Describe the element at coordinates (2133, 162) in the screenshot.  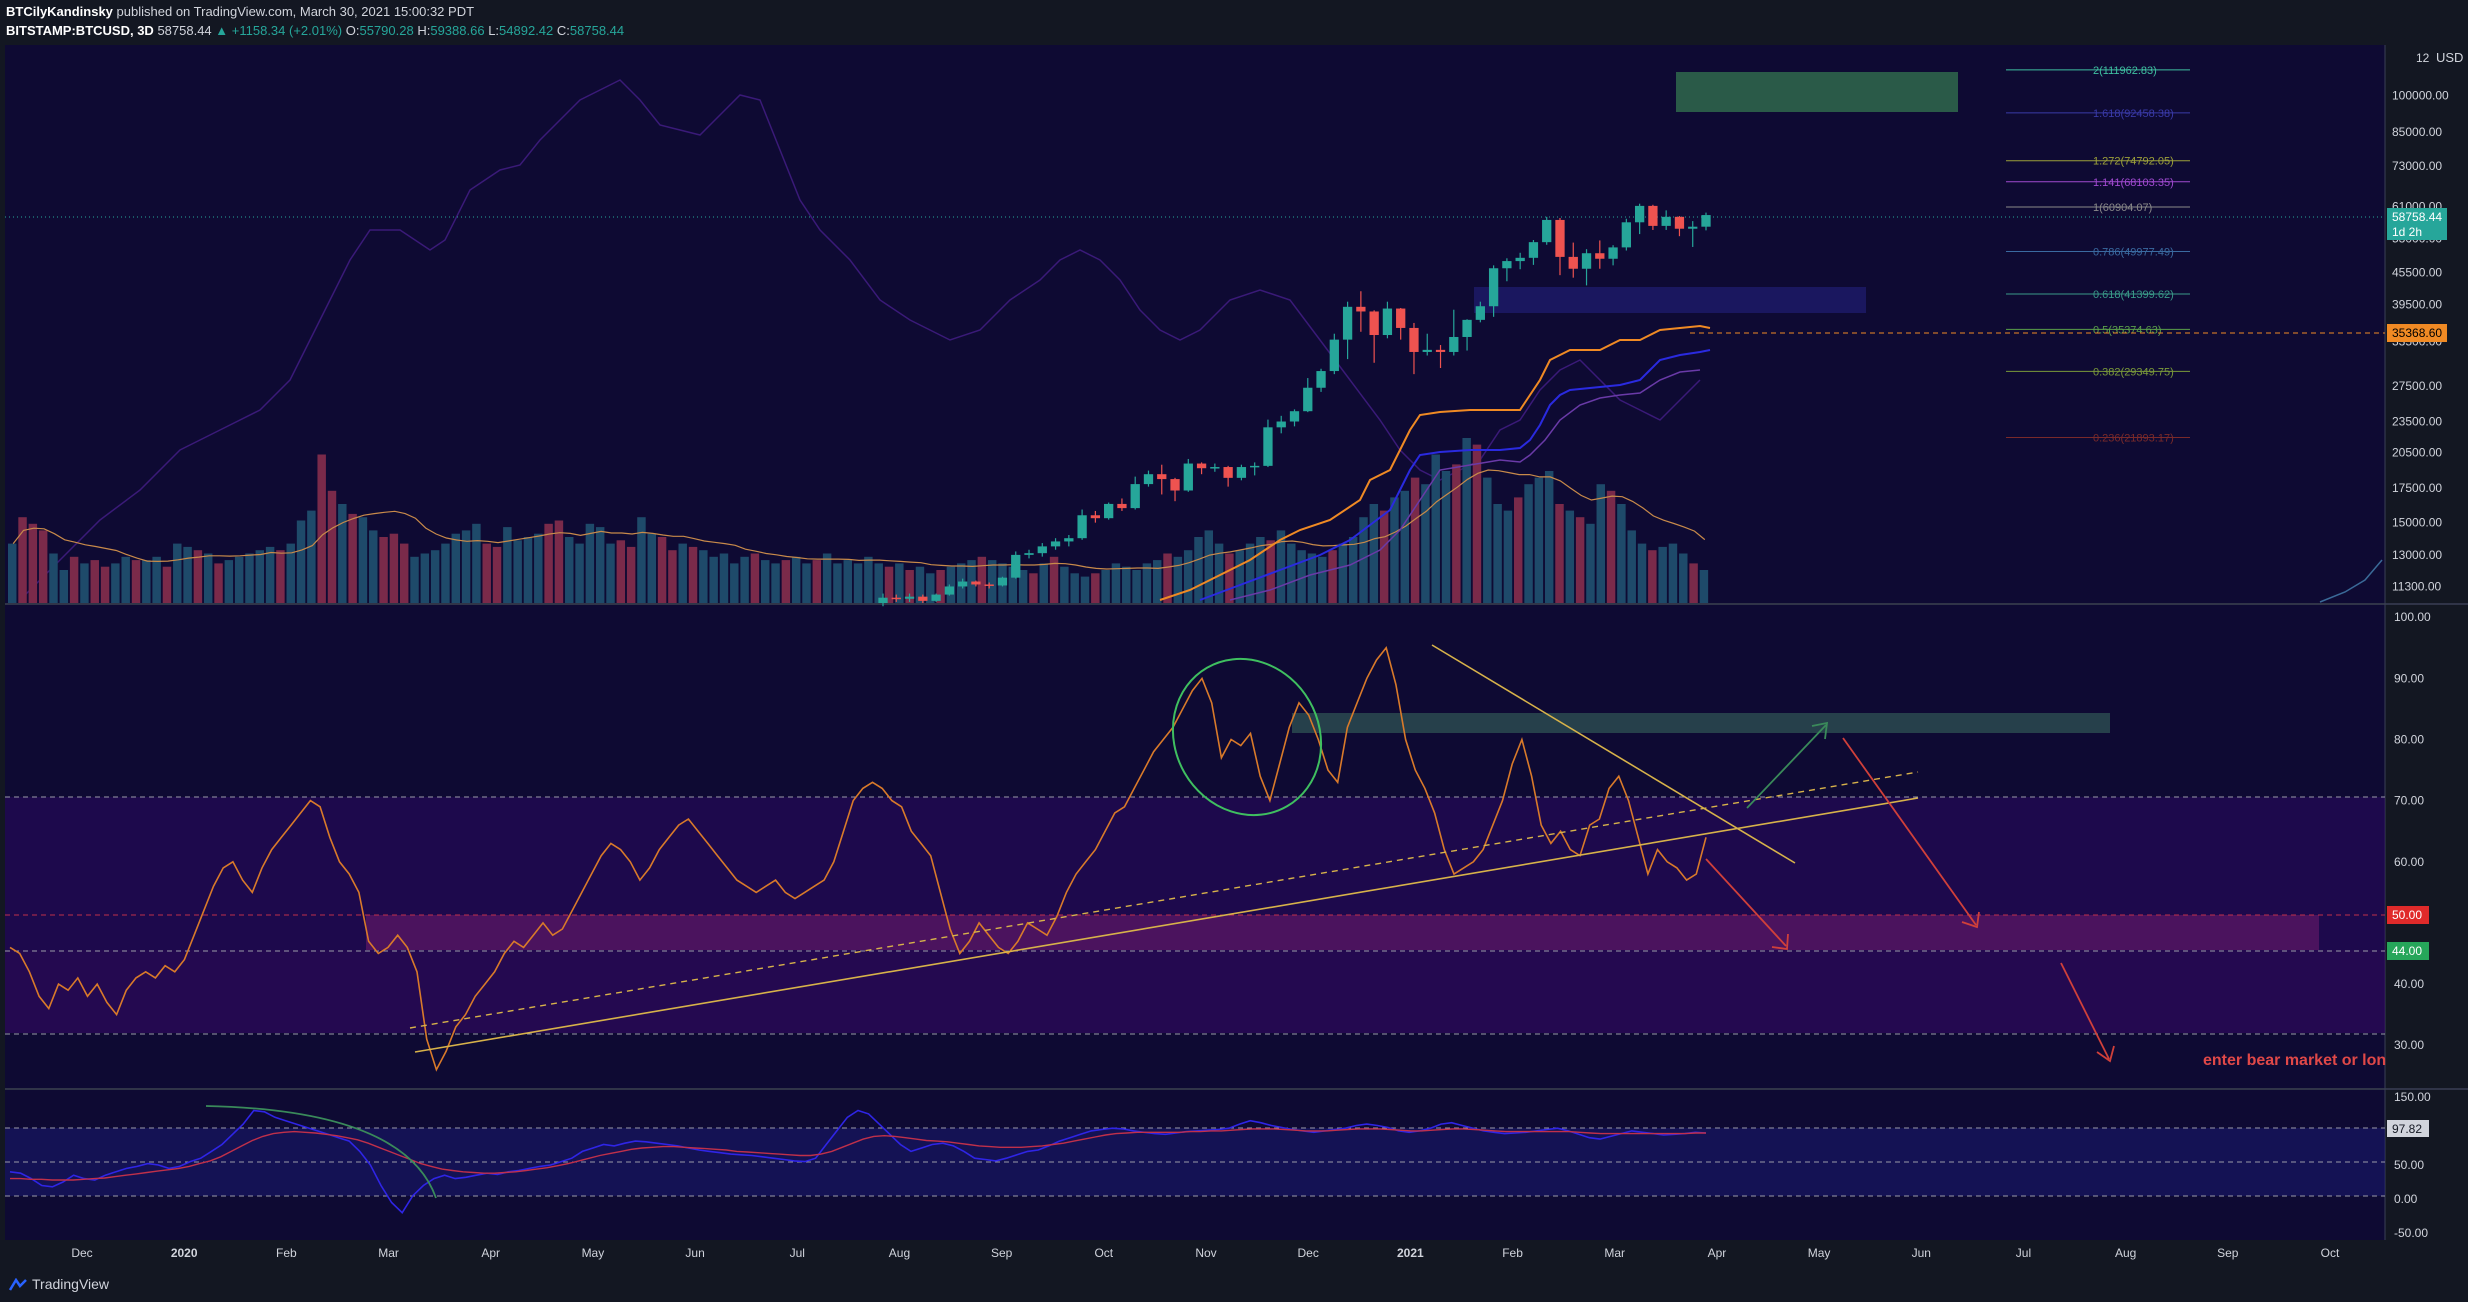
I see `fib-level-label: 1.272(74792.05)` at that location.